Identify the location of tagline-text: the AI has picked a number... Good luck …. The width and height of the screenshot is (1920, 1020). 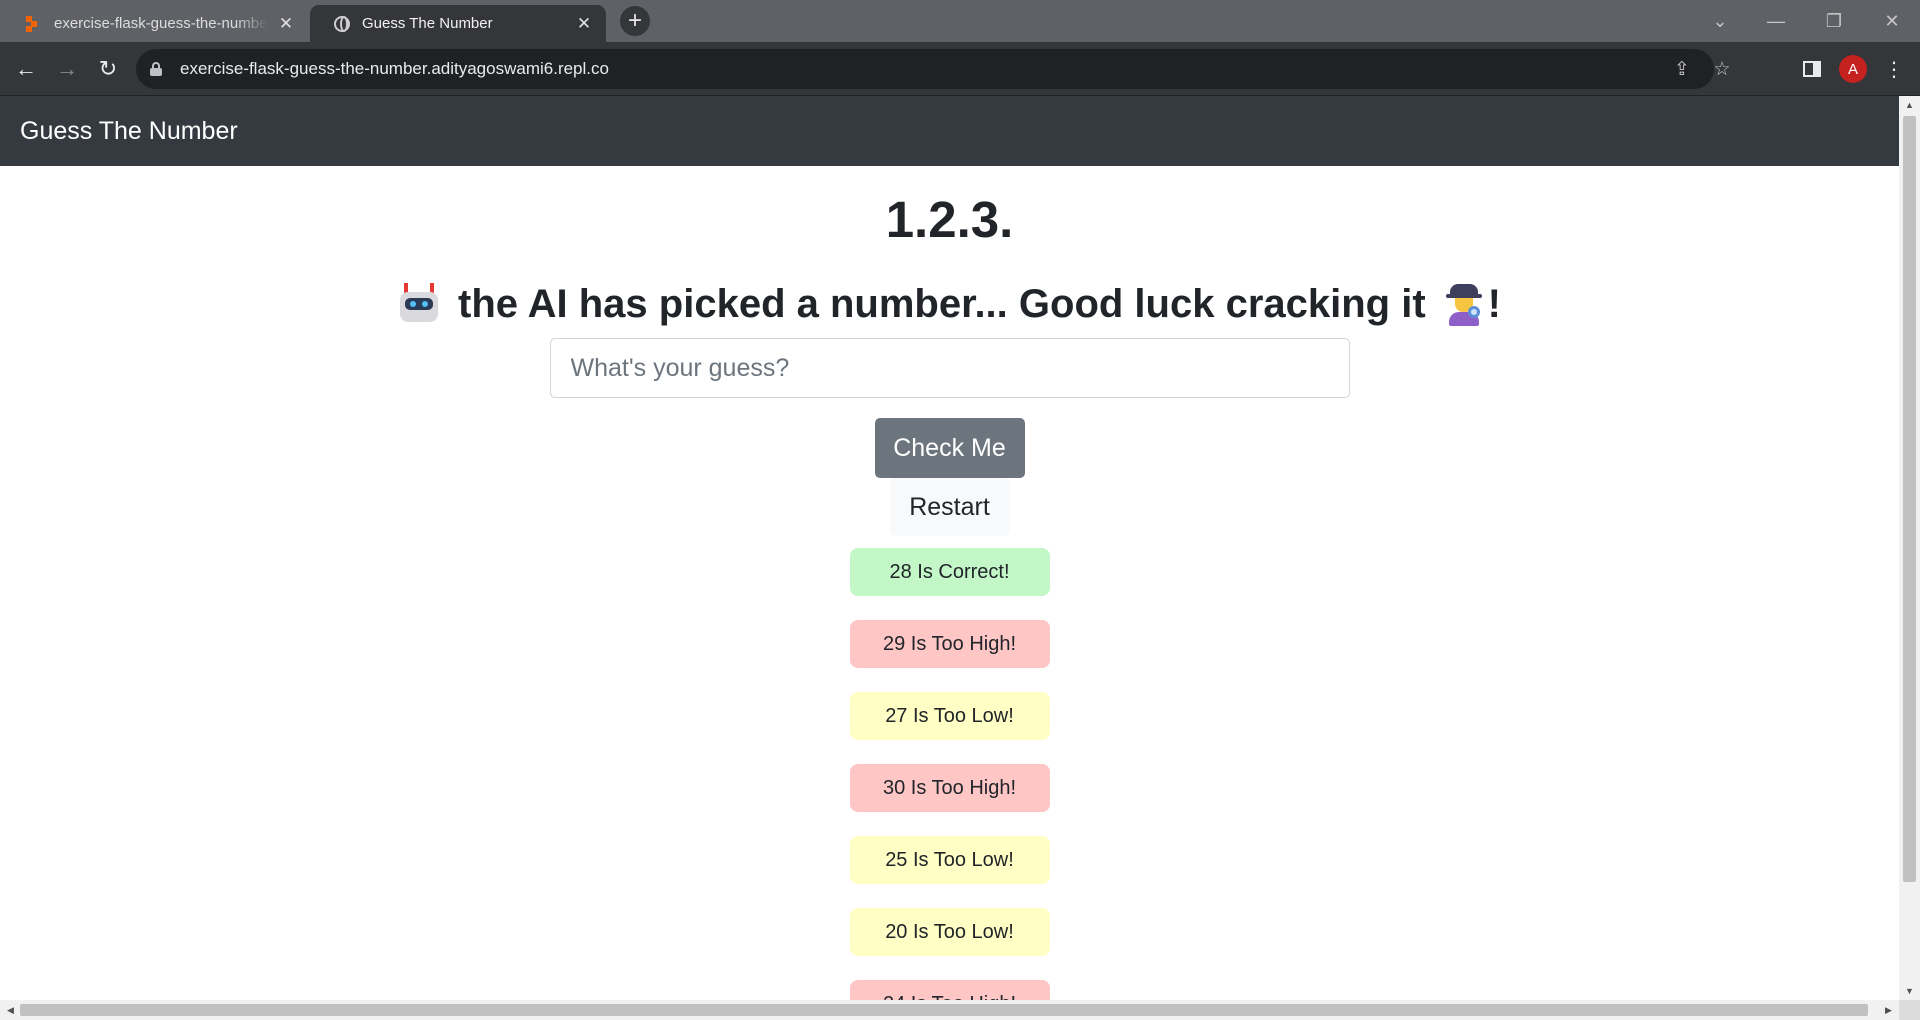
(942, 304).